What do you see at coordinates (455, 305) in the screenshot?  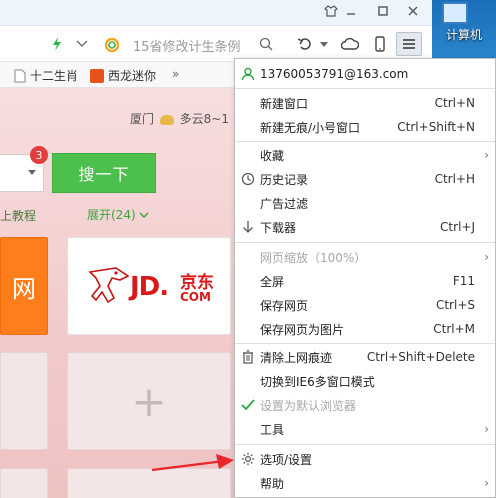 I see `menu-item-shortcut: Ctrl+S` at bounding box center [455, 305].